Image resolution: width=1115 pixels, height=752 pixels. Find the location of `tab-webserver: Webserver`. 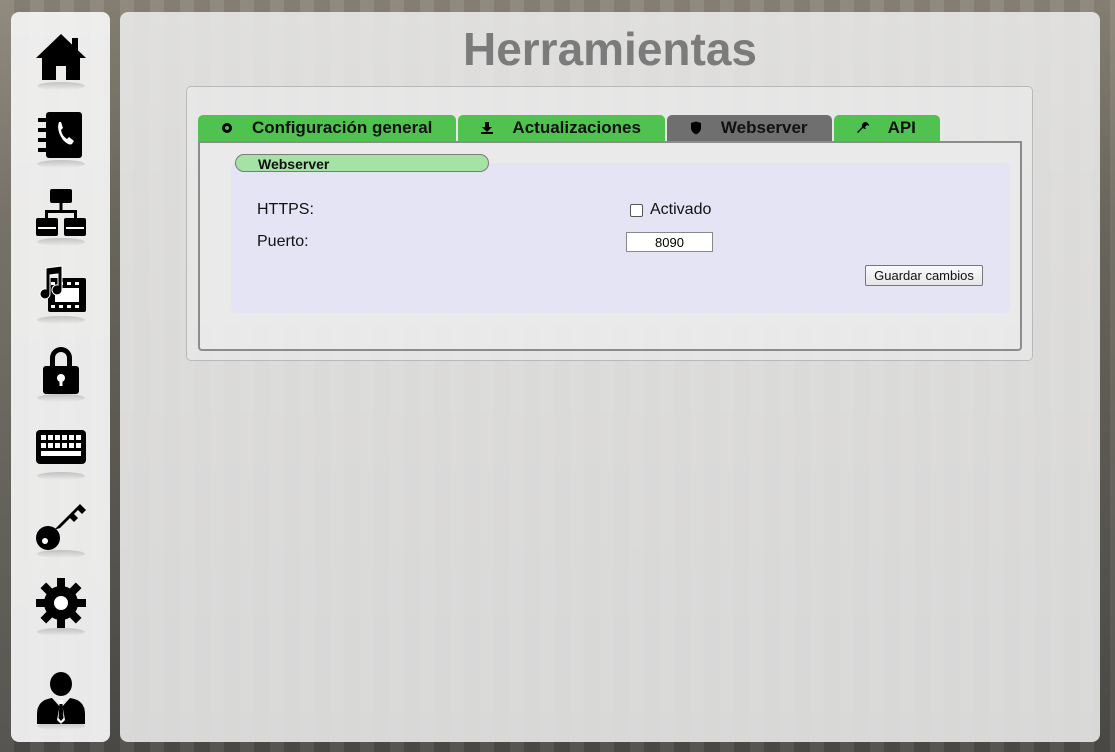

tab-webserver: Webserver is located at coordinates (749, 128).